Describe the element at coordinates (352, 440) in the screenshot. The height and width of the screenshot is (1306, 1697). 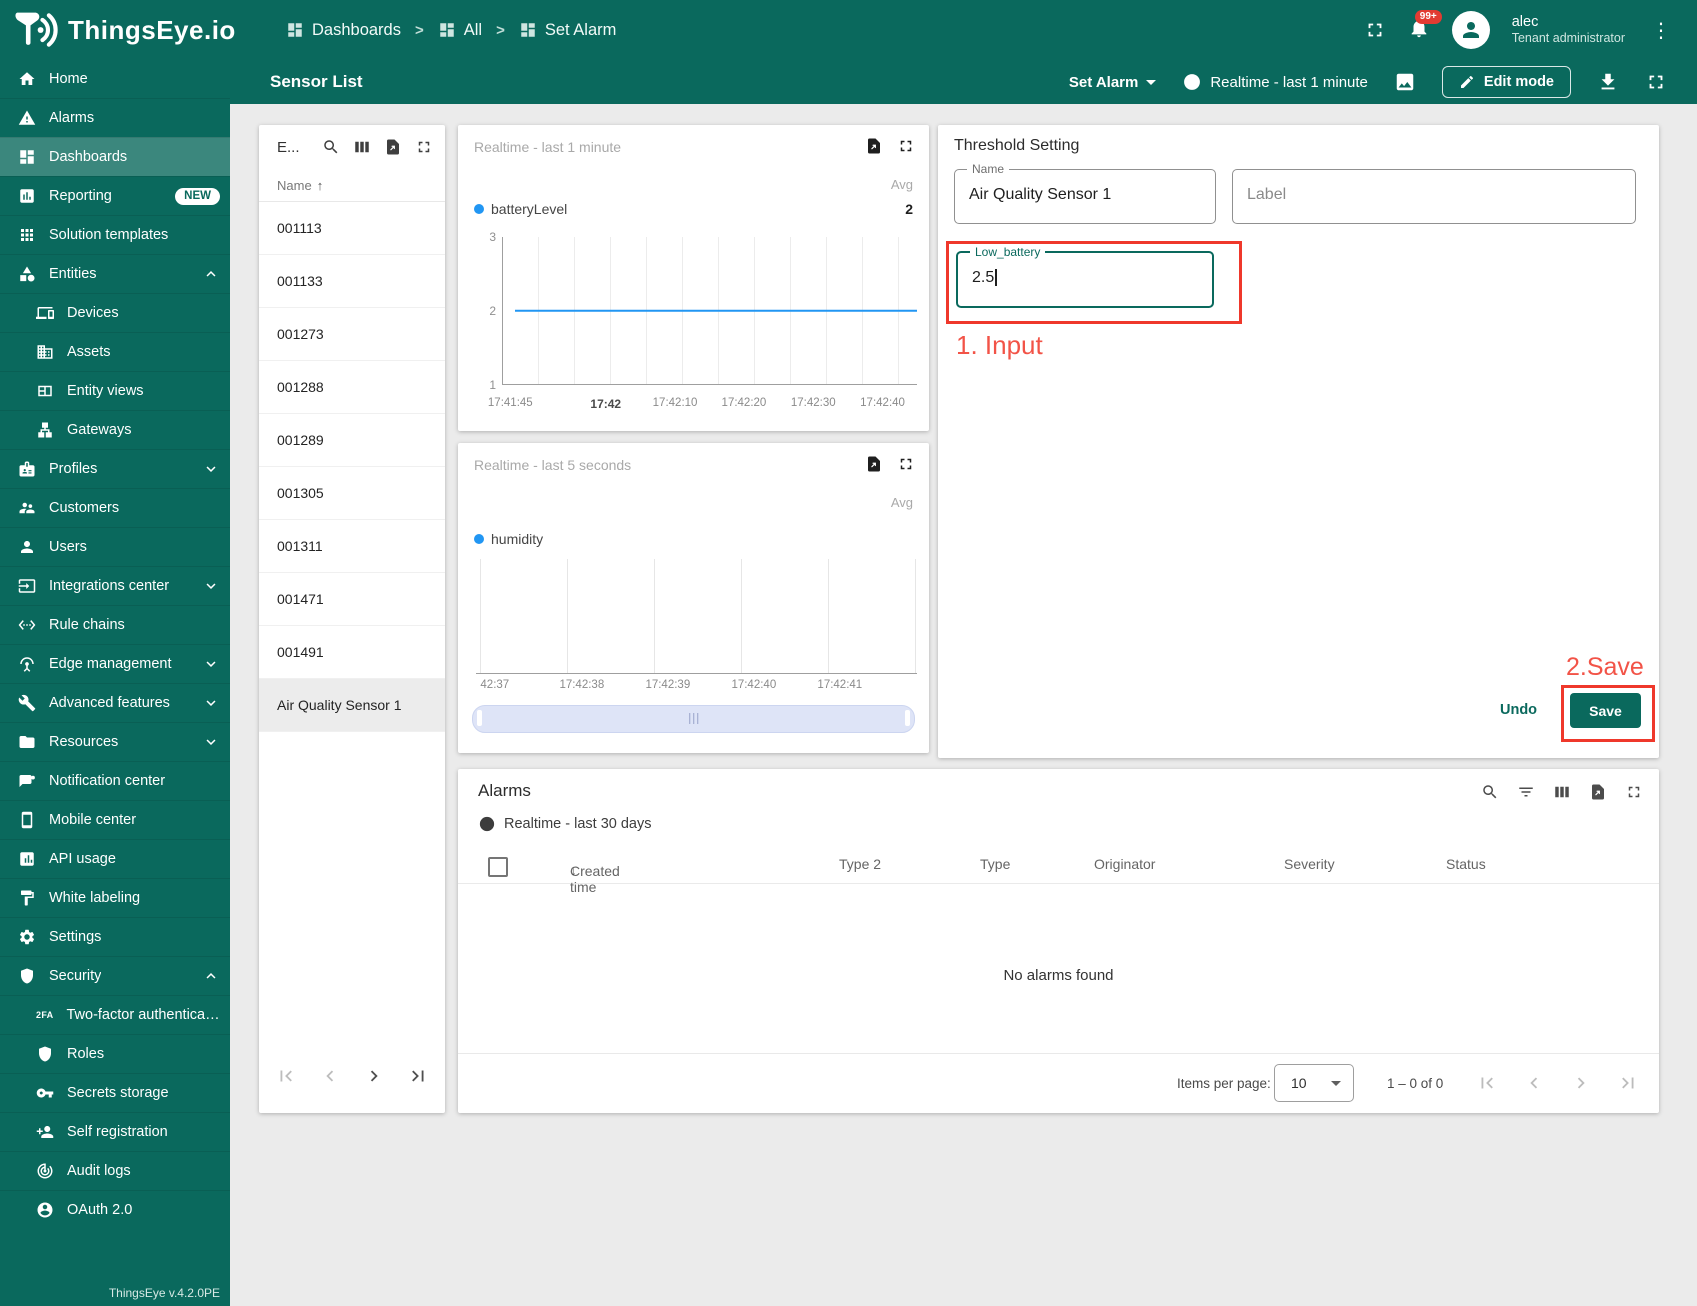
I see `list-item: 001289` at that location.